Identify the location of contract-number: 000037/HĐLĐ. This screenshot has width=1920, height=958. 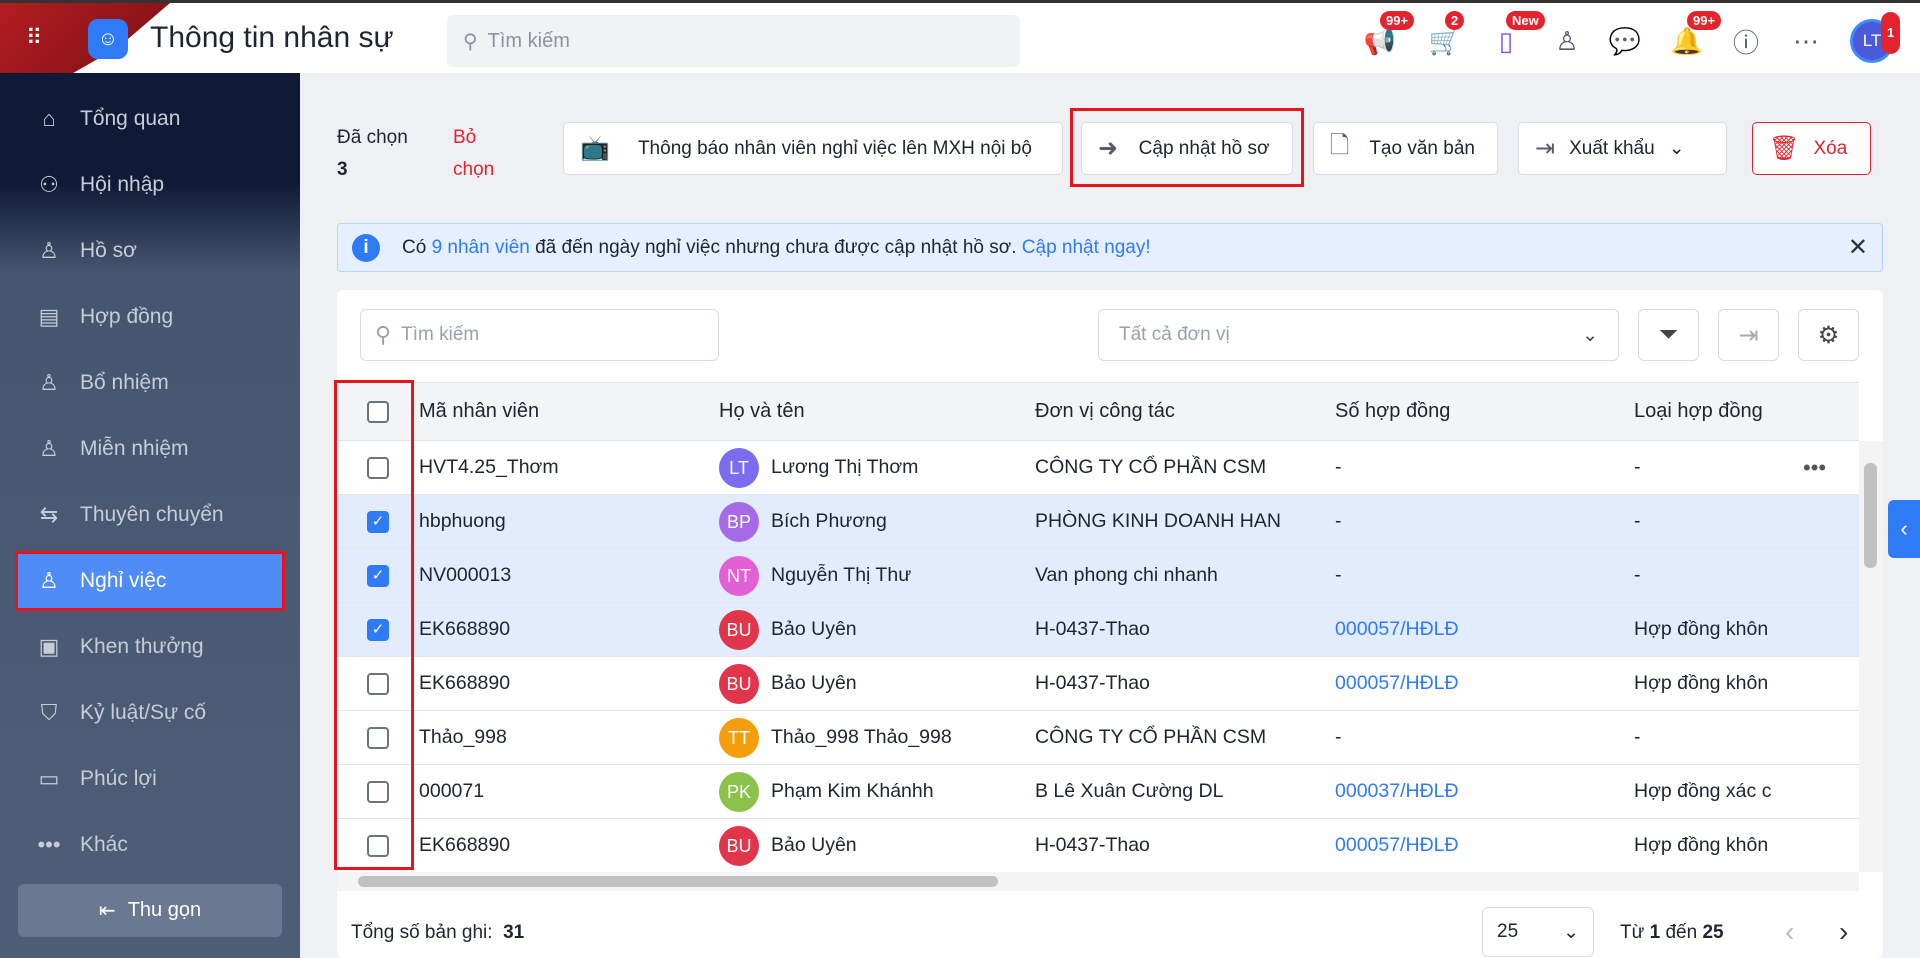
(1397, 791).